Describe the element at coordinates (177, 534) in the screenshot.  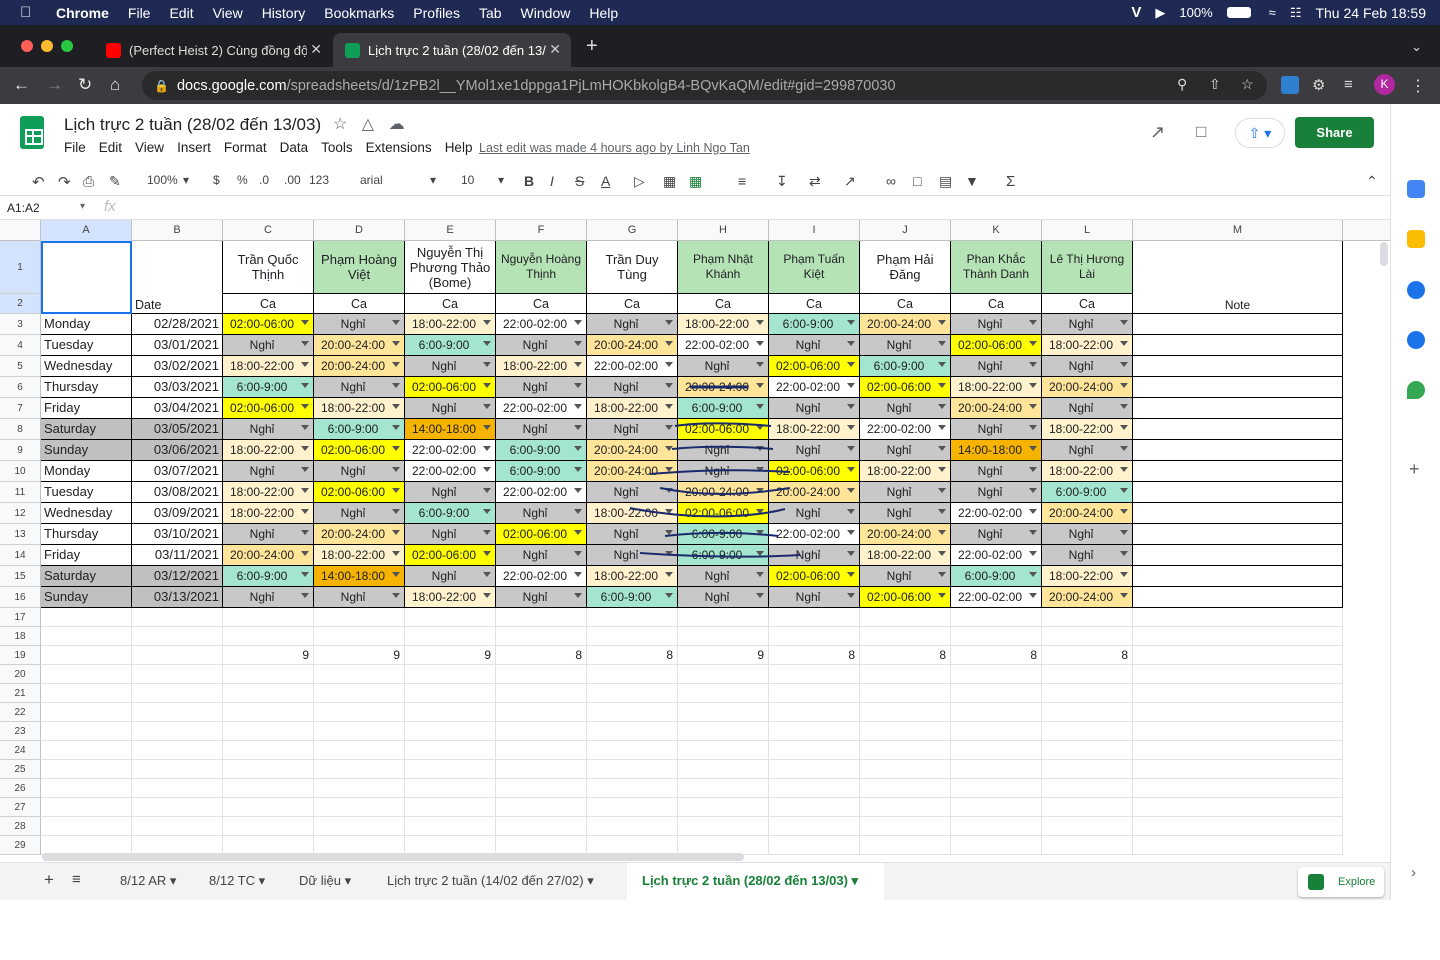
I see `date-cell: 03/10/2021` at that location.